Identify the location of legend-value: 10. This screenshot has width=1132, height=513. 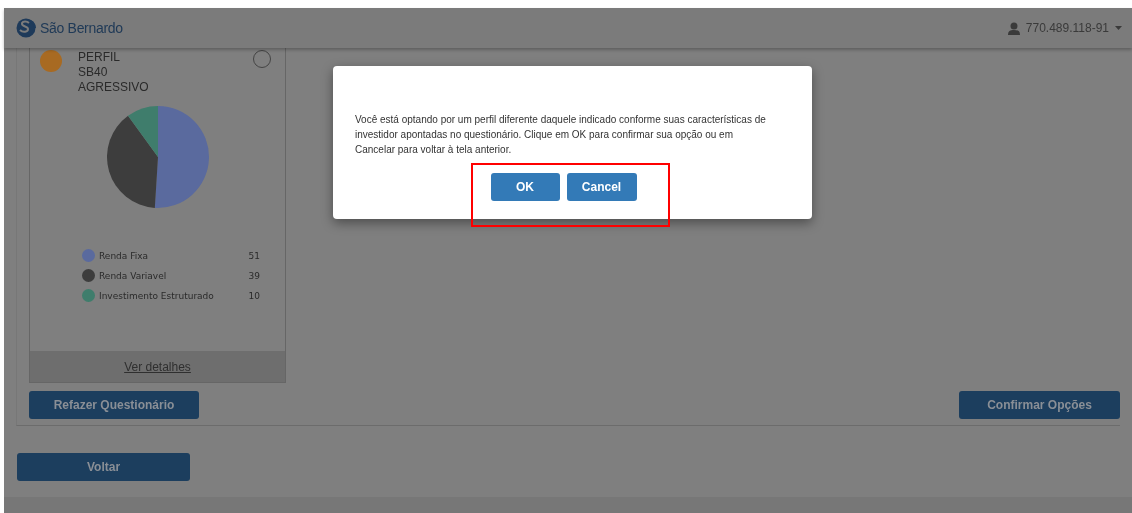
(254, 295).